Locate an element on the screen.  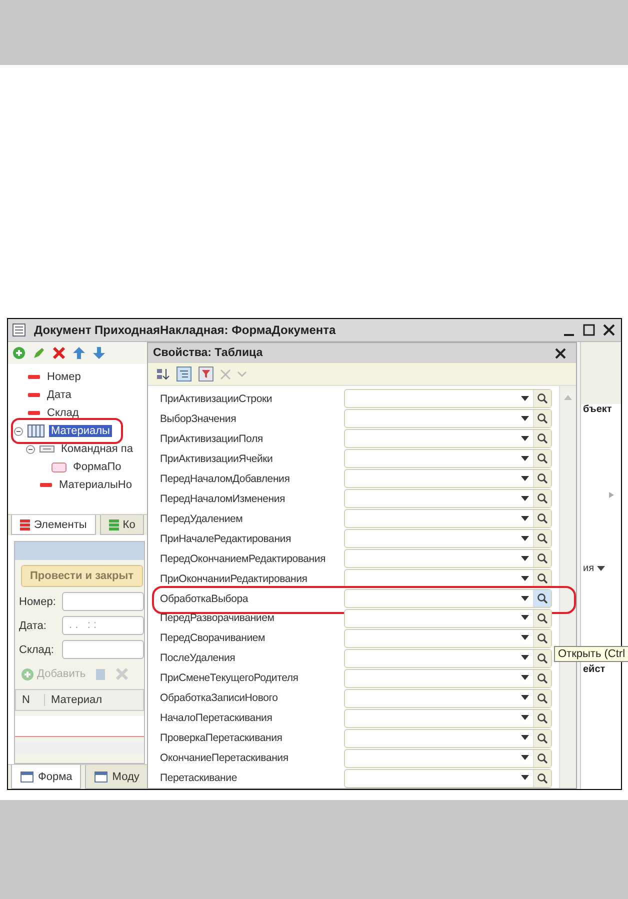
tree-item: МатериалыНо is located at coordinates (95, 485).